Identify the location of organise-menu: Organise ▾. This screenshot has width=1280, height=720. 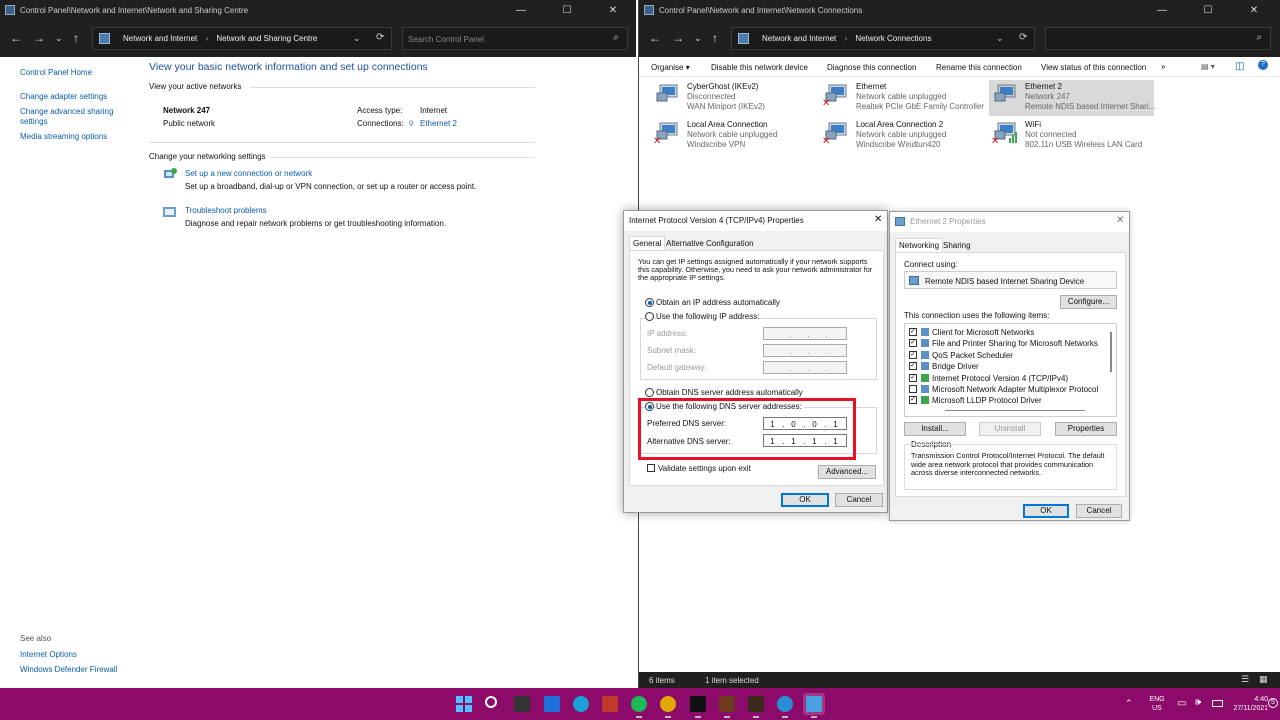
(670, 67).